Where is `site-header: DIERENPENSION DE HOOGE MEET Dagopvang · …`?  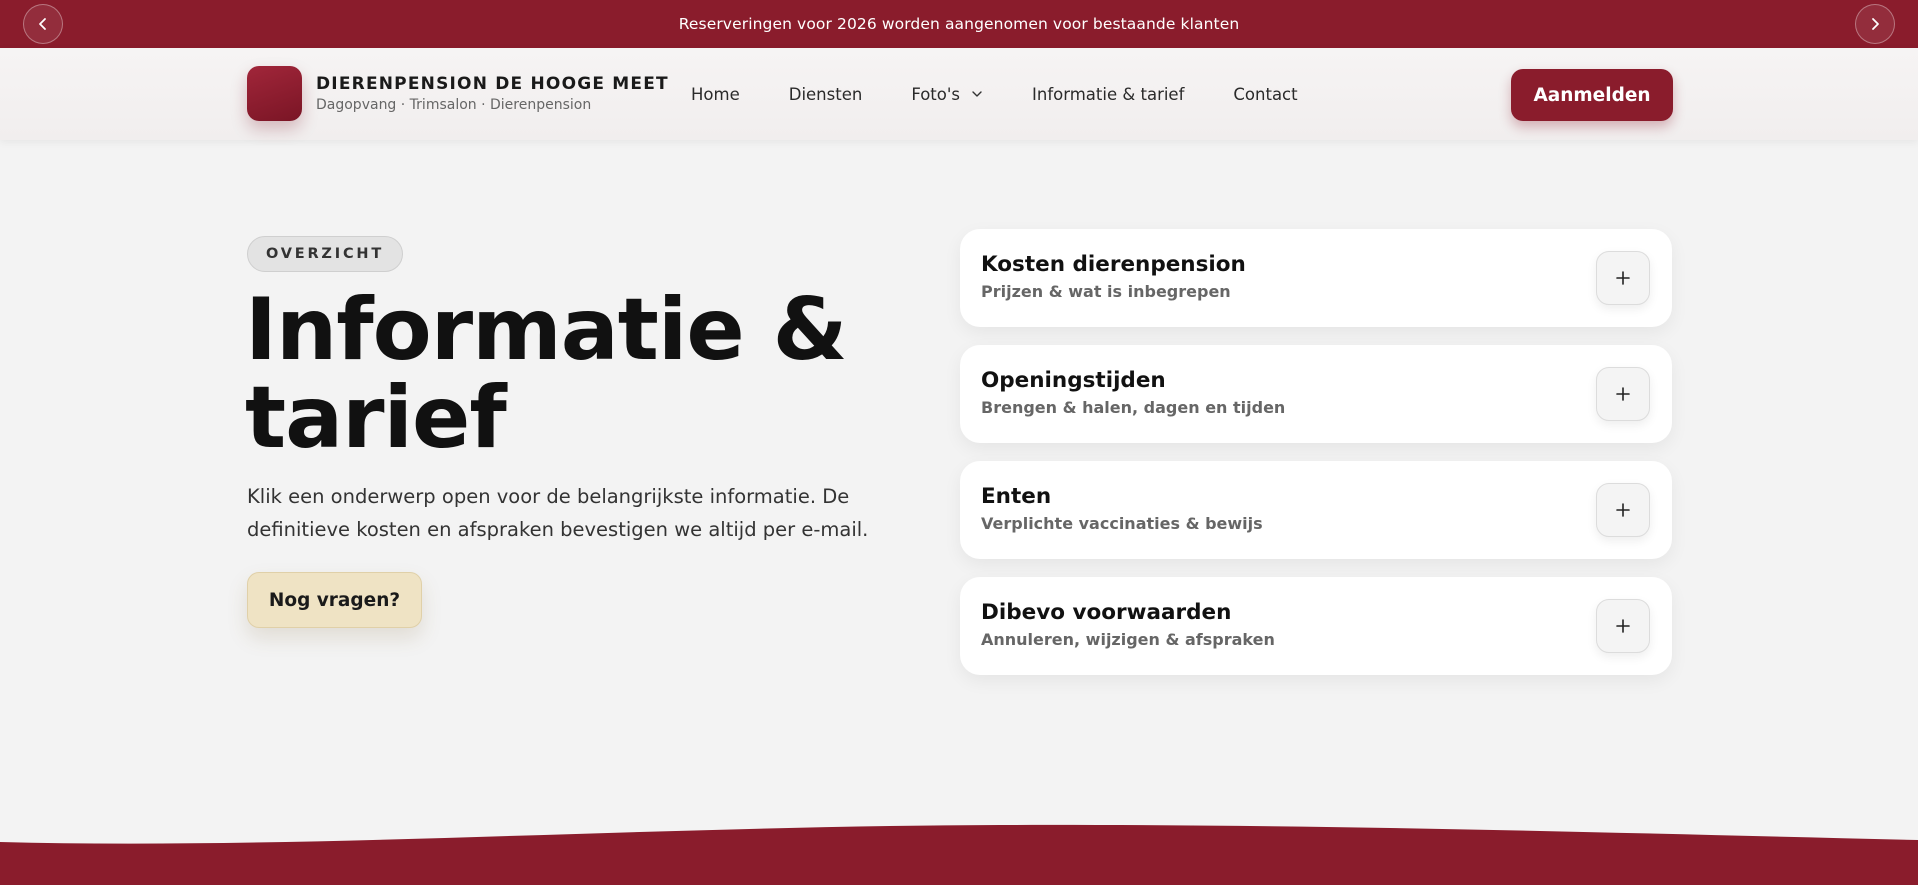 site-header: DIERENPENSION DE HOOGE MEET Dagopvang · … is located at coordinates (959, 94).